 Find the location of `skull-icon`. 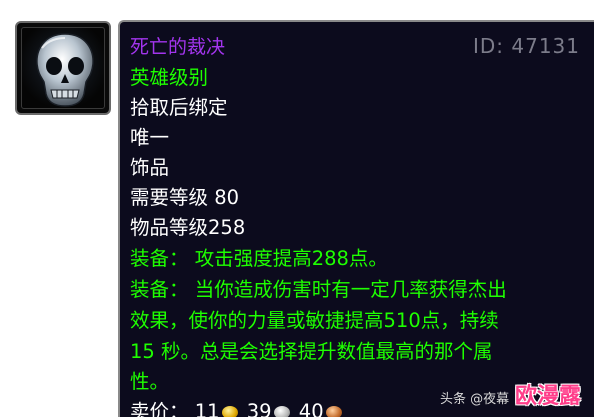

skull-icon is located at coordinates (63, 68).